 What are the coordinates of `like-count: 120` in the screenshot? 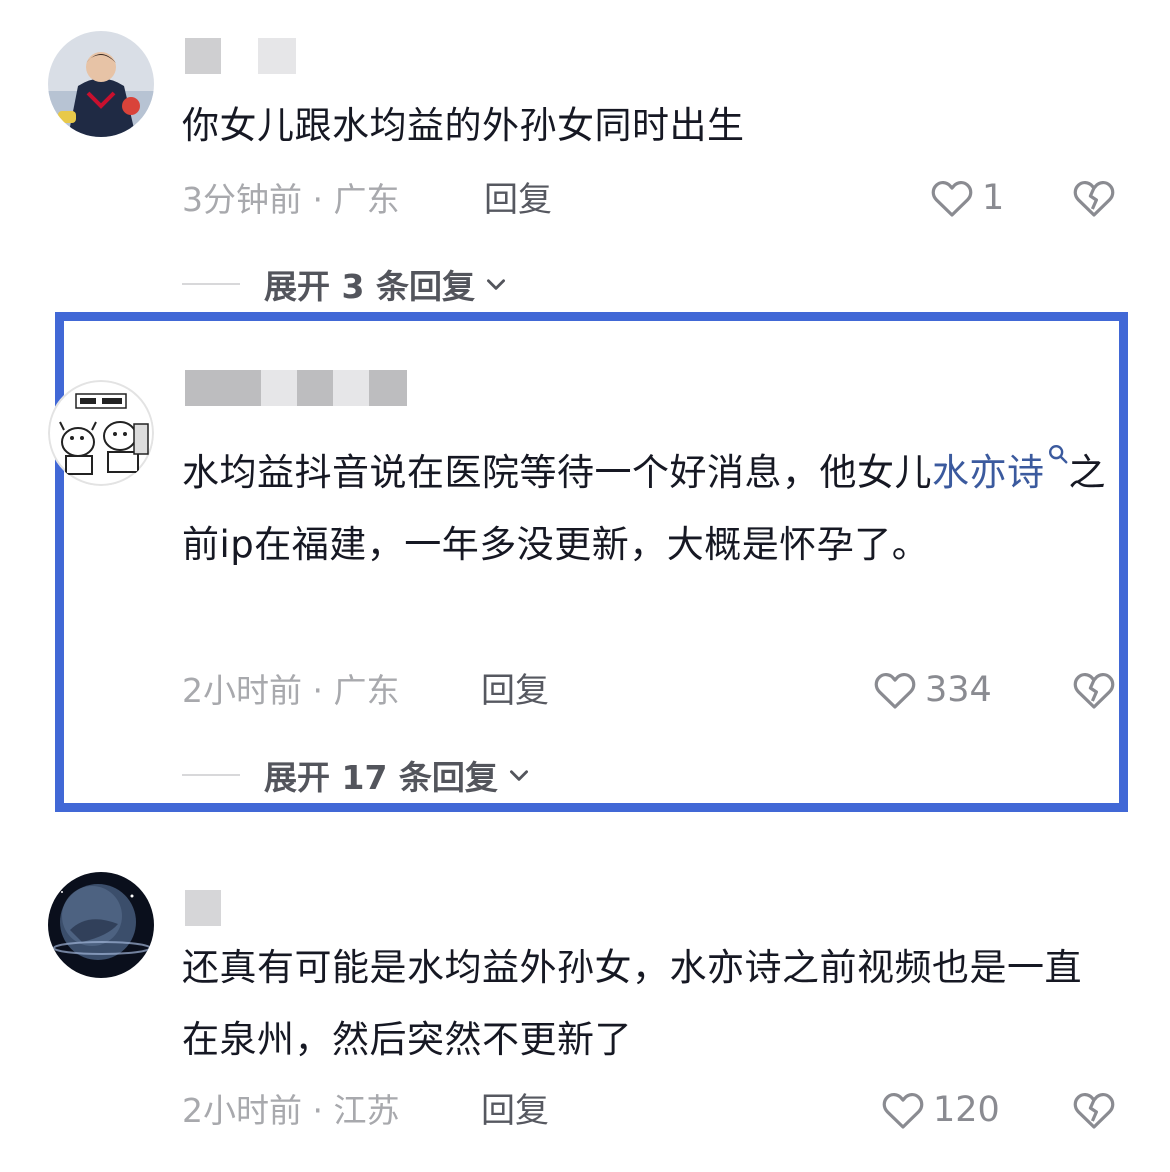 It's located at (966, 1110).